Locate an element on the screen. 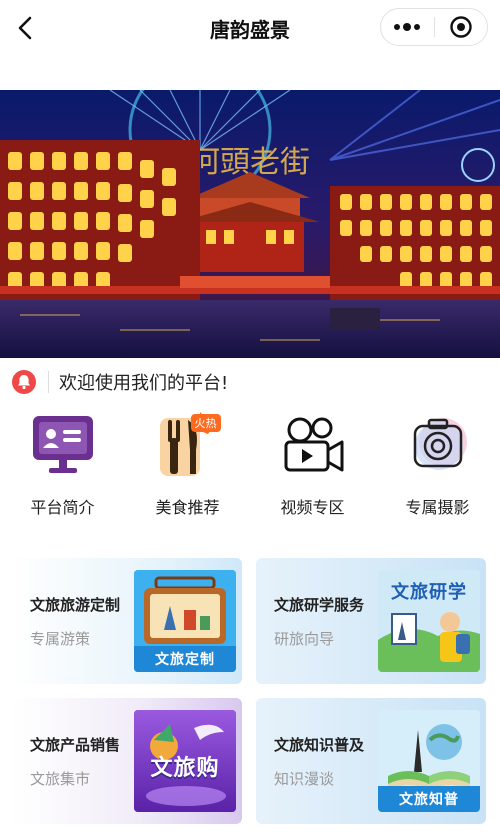 Image resolution: width=500 pixels, height=840 pixels. card-title: 文旅旅游定制 is located at coordinates (75, 605).